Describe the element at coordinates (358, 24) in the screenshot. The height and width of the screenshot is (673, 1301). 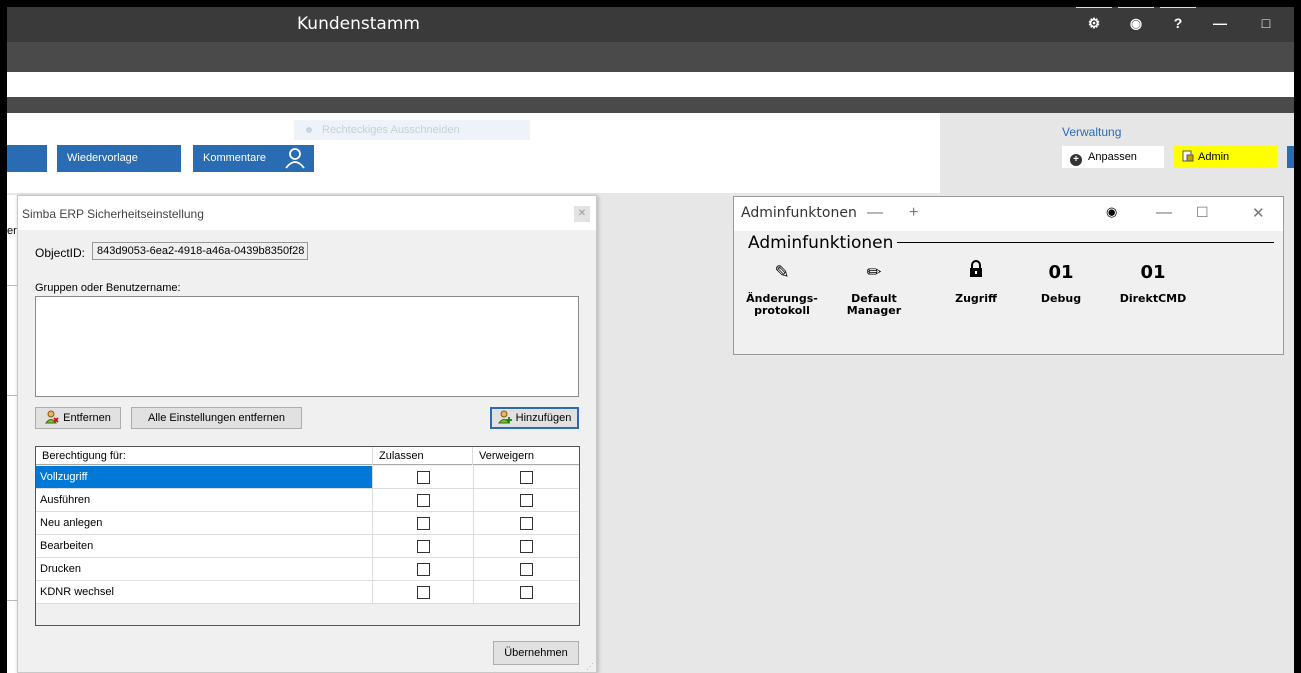
I see `window-title: Kundenstamm` at that location.